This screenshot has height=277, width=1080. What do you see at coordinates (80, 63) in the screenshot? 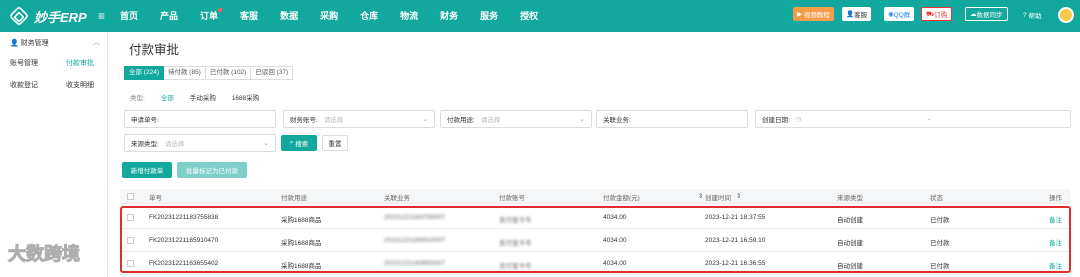
I see `sidebar-item-payment-approval: 付款审批` at bounding box center [80, 63].